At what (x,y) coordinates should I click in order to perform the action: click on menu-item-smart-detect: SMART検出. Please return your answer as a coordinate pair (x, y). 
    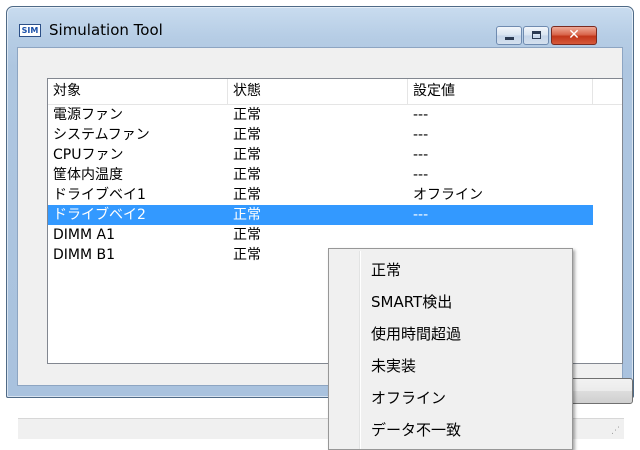
    Looking at the image, I should click on (450, 302).